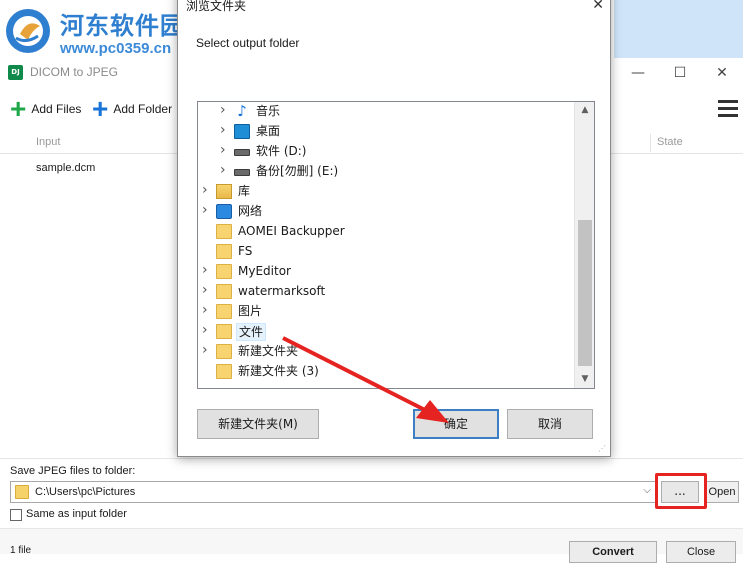 Image resolution: width=743 pixels, height=563 pixels. What do you see at coordinates (394, 7) in the screenshot?
I see `dialog-titlebar: 浏览文件夹 ✕` at bounding box center [394, 7].